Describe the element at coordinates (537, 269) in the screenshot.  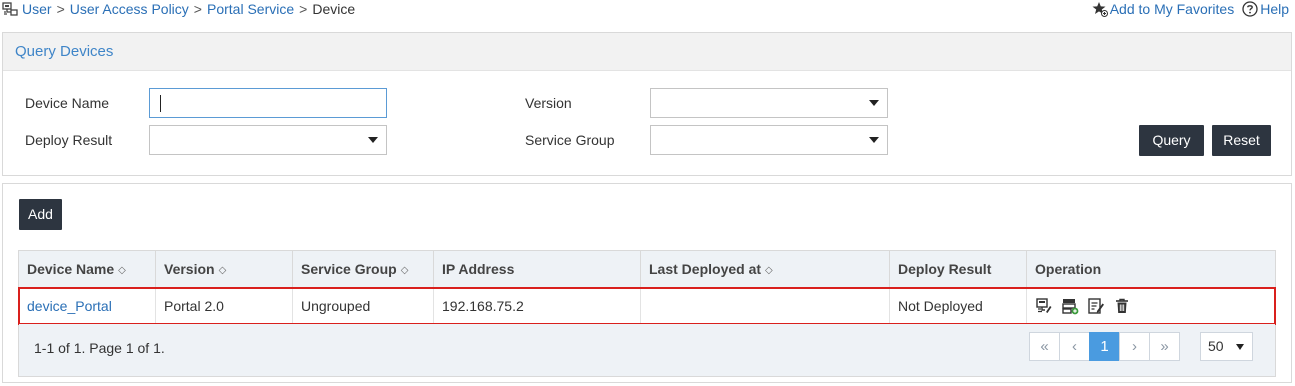
I see `column-header-ip-address: IP Address` at that location.